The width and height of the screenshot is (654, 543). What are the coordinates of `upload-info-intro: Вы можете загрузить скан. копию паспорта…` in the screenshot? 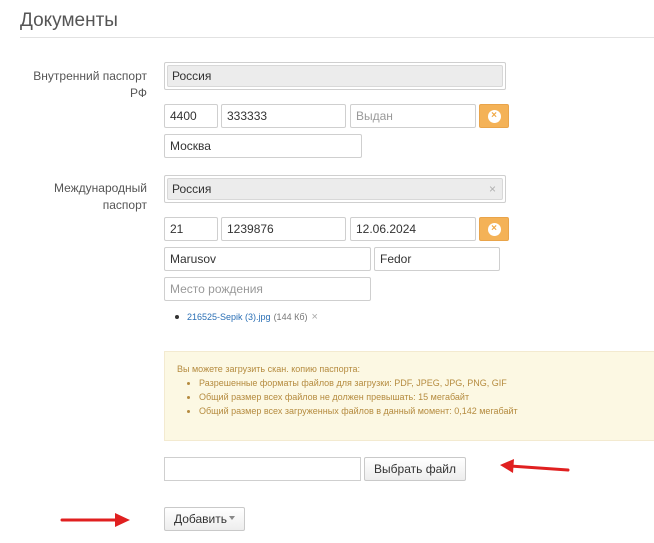 It's located at (269, 369).